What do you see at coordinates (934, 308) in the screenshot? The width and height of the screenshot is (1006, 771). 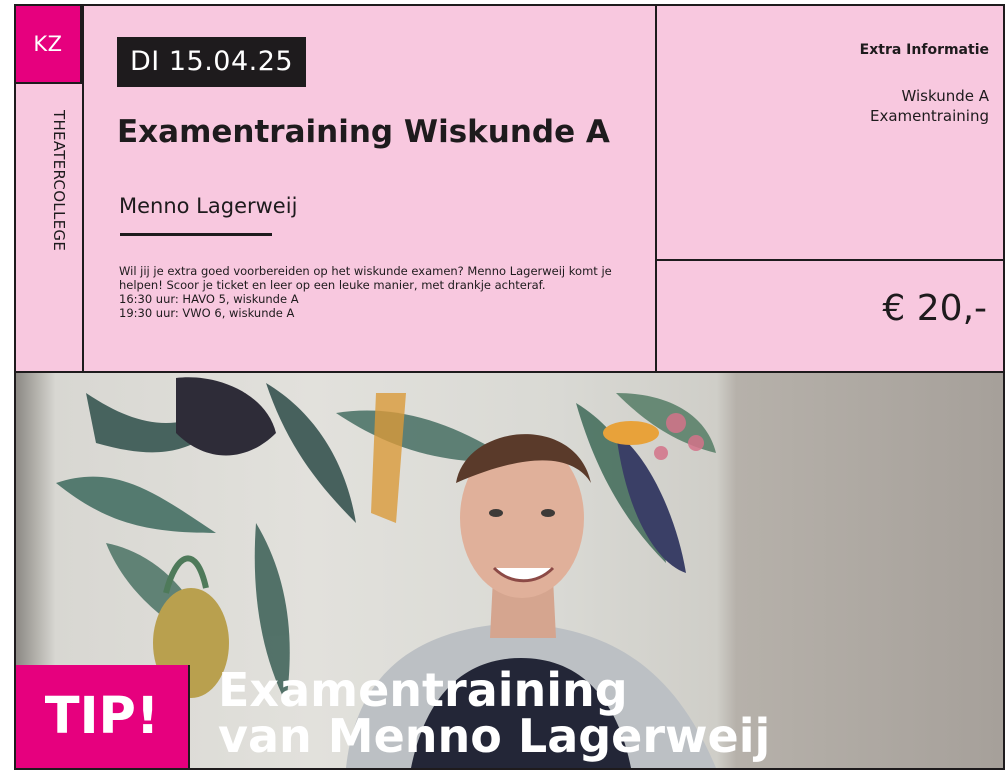 I see `ticket-price: € 20,-` at bounding box center [934, 308].